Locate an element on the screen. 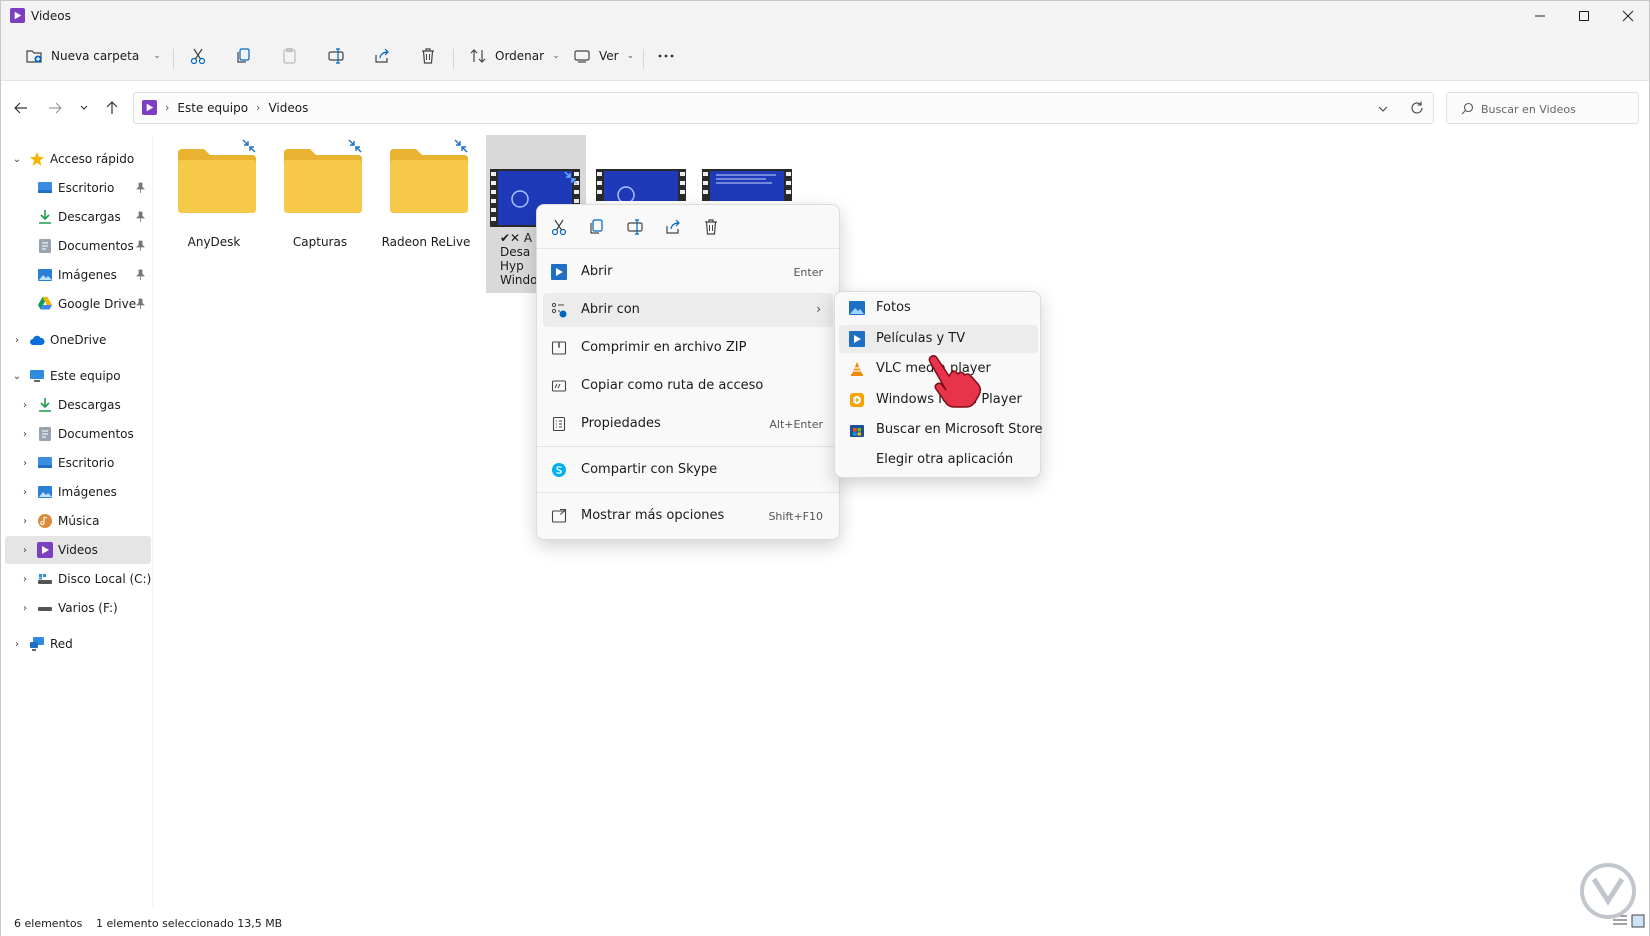  sidebar-item-pc-videos: › Videos is located at coordinates (78, 550).